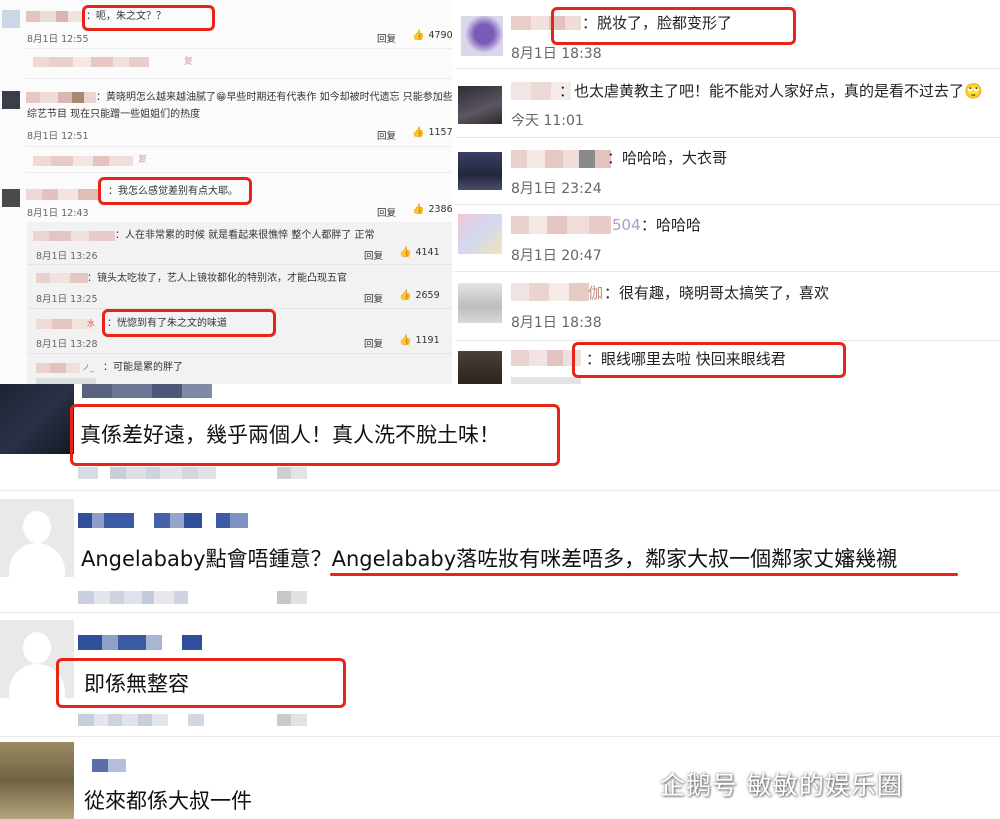 The image size is (1000, 819). Describe the element at coordinates (626, 225) in the screenshot. I see `username-suffix: 504` at that location.